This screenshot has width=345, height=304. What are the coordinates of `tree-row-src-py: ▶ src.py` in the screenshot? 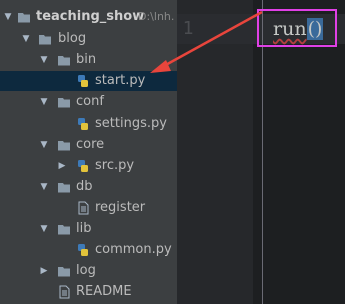 It's located at (88, 166).